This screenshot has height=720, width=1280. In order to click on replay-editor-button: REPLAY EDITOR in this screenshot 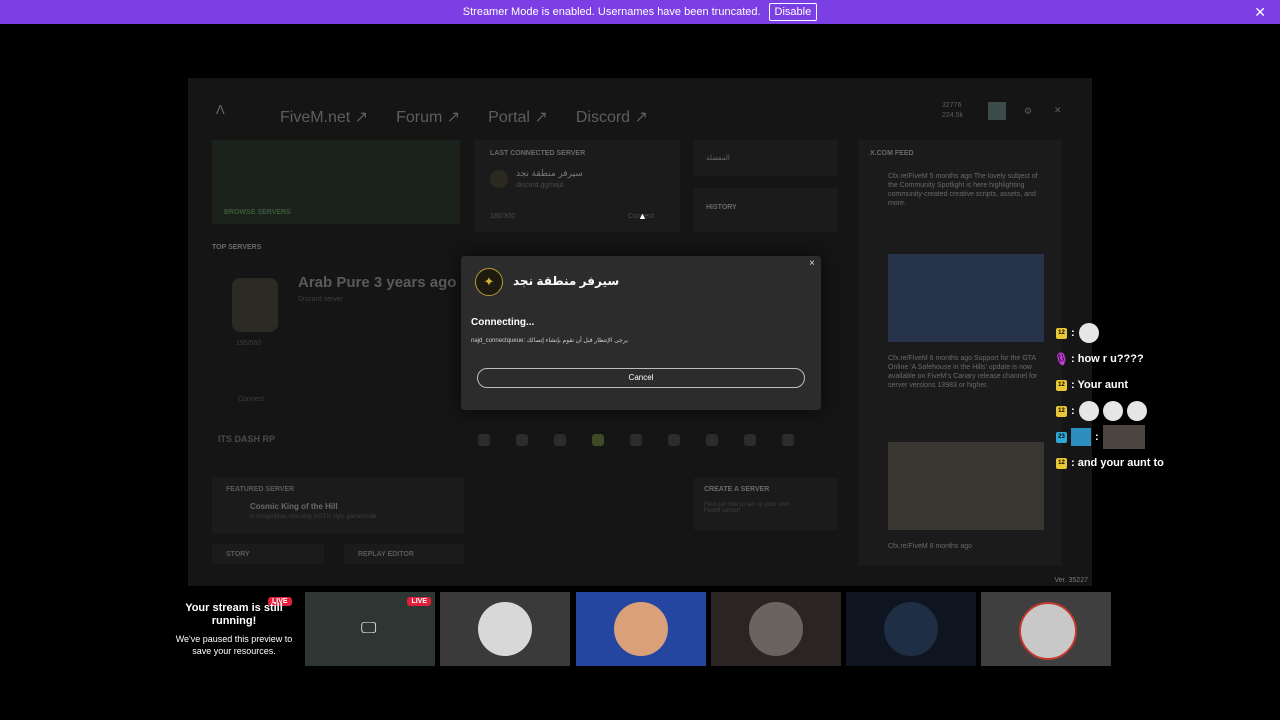, I will do `click(404, 554)`.